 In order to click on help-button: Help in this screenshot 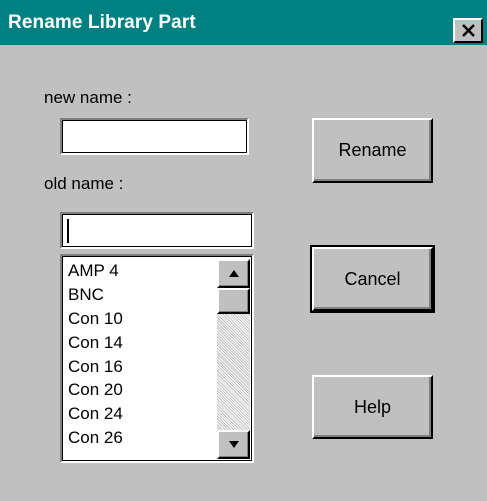, I will do `click(372, 407)`.